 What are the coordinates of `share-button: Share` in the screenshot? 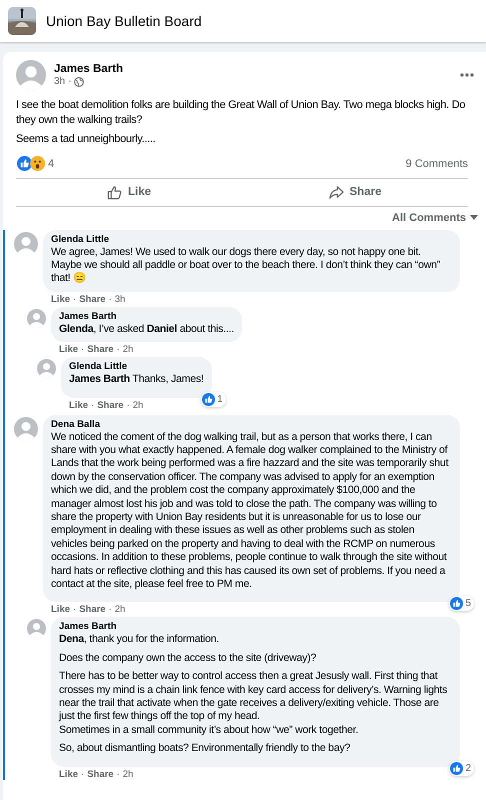 It's located at (355, 192).